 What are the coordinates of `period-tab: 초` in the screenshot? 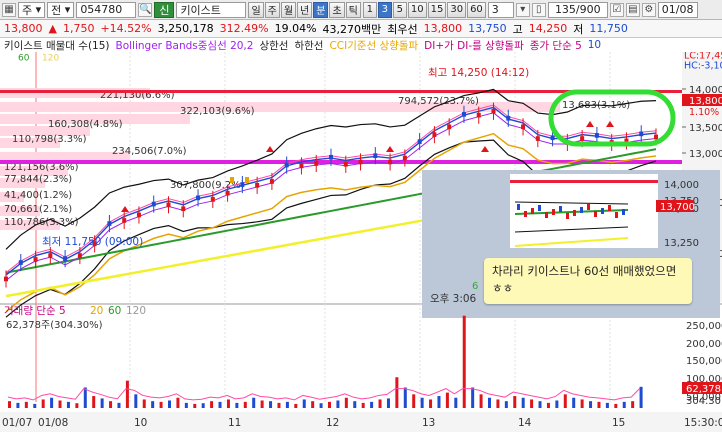 It's located at (337, 9).